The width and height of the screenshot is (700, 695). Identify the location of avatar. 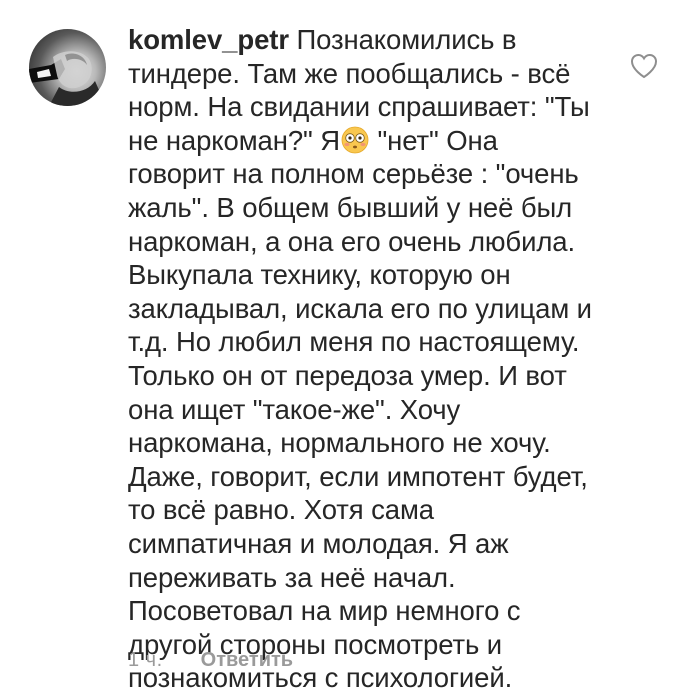
(67, 67).